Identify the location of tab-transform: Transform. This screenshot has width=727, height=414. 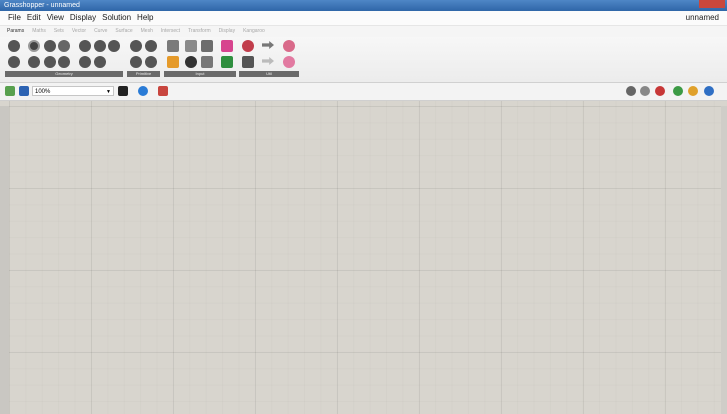
(199, 31).